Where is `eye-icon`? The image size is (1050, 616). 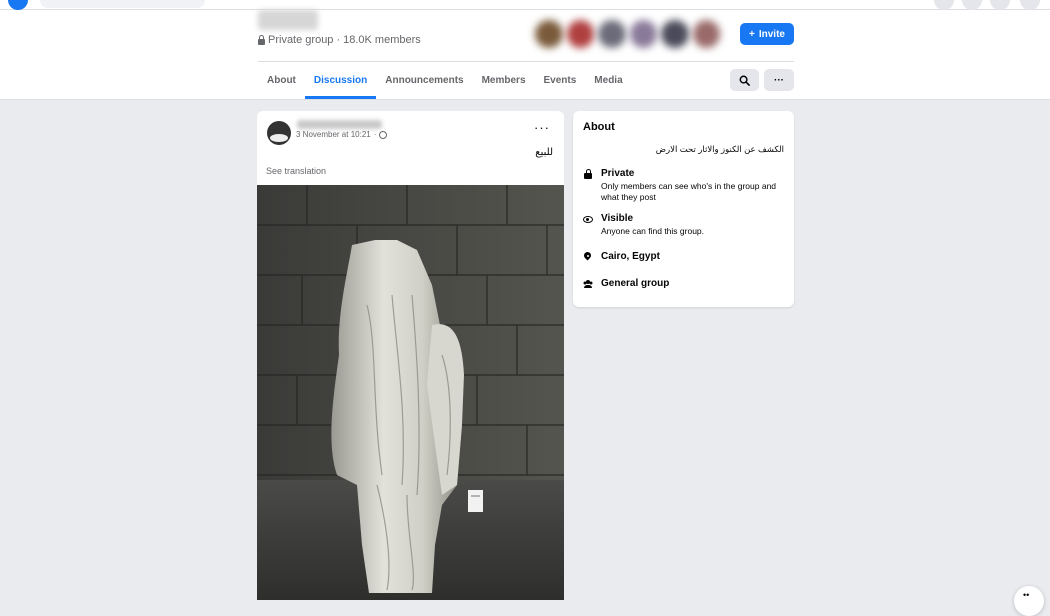 eye-icon is located at coordinates (588, 219).